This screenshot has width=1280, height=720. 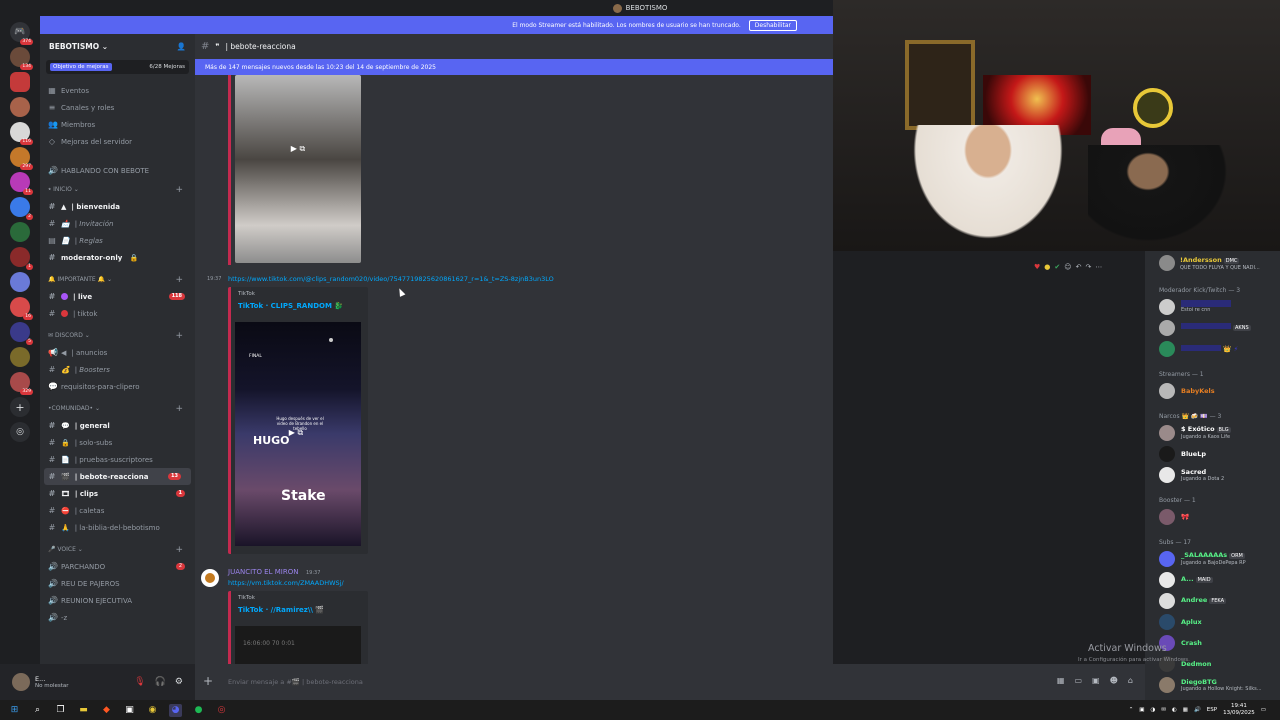 I want to click on server-icon: 329, so click(x=21, y=383).